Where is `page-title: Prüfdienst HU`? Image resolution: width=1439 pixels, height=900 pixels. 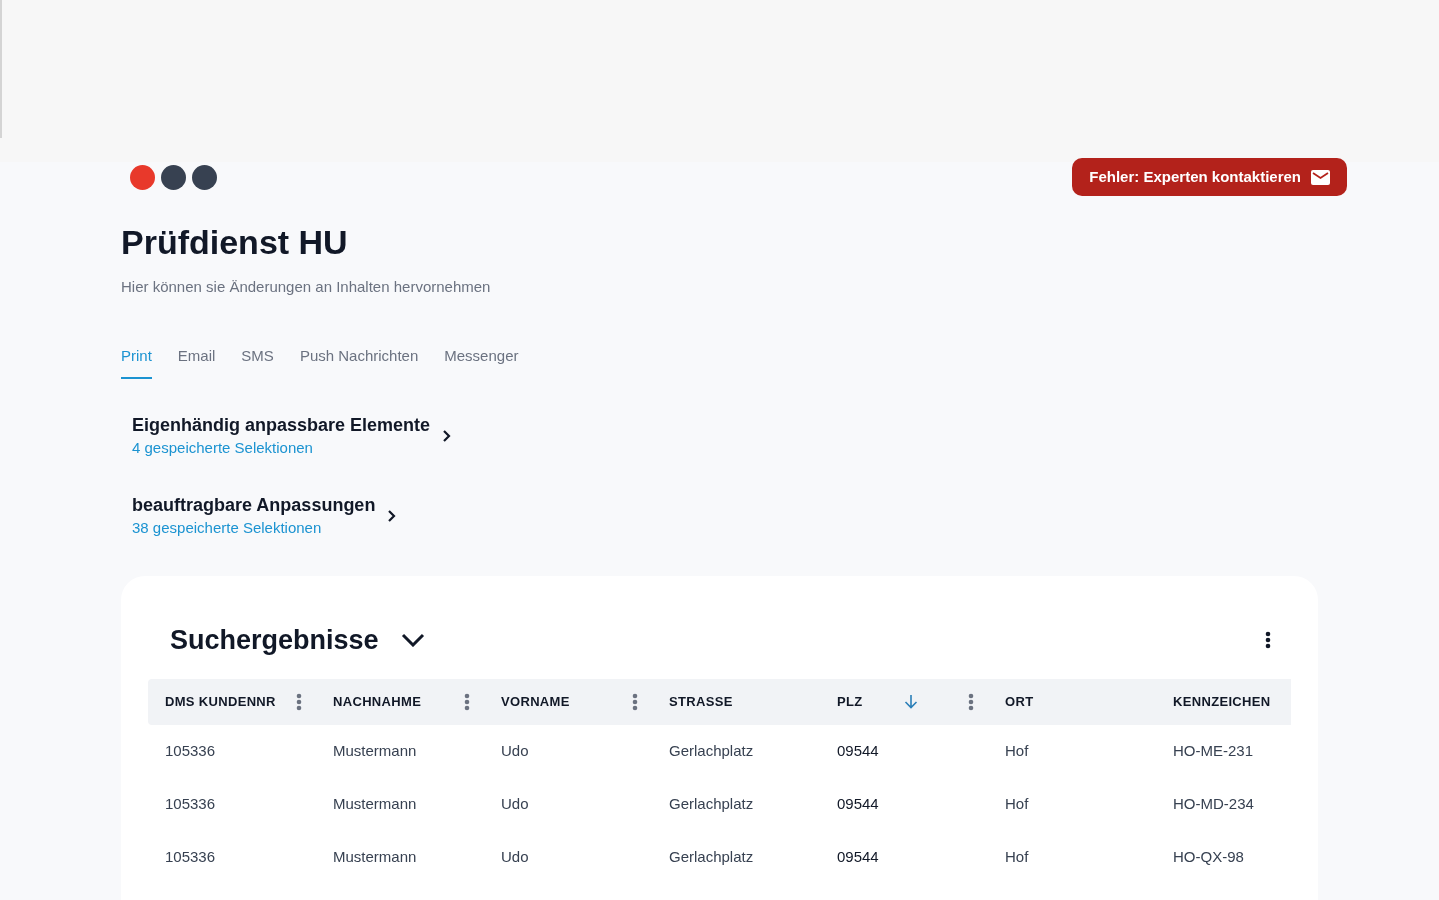 page-title: Prüfdienst HU is located at coordinates (234, 242).